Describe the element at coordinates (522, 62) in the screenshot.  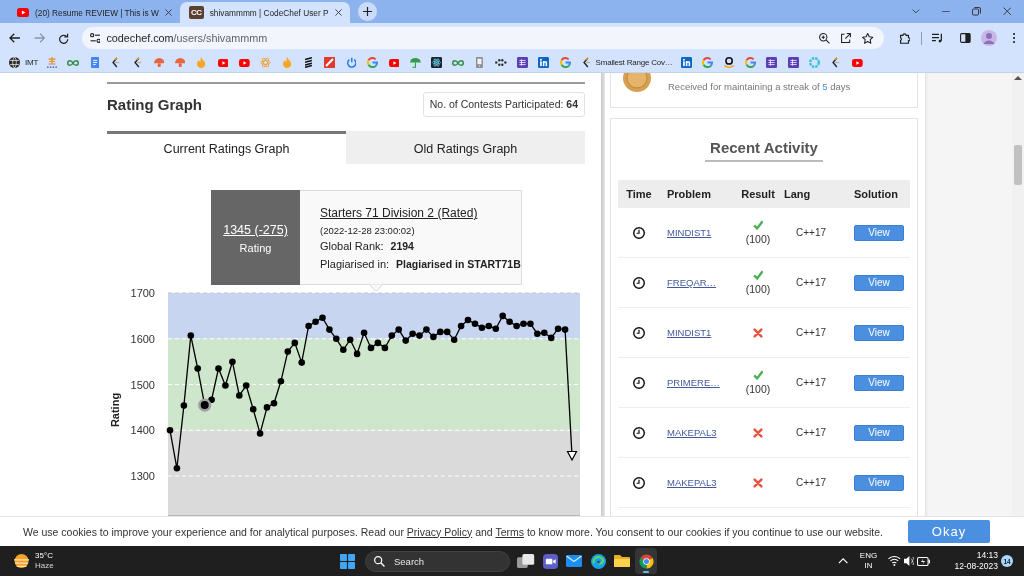
I see `grid-icon` at that location.